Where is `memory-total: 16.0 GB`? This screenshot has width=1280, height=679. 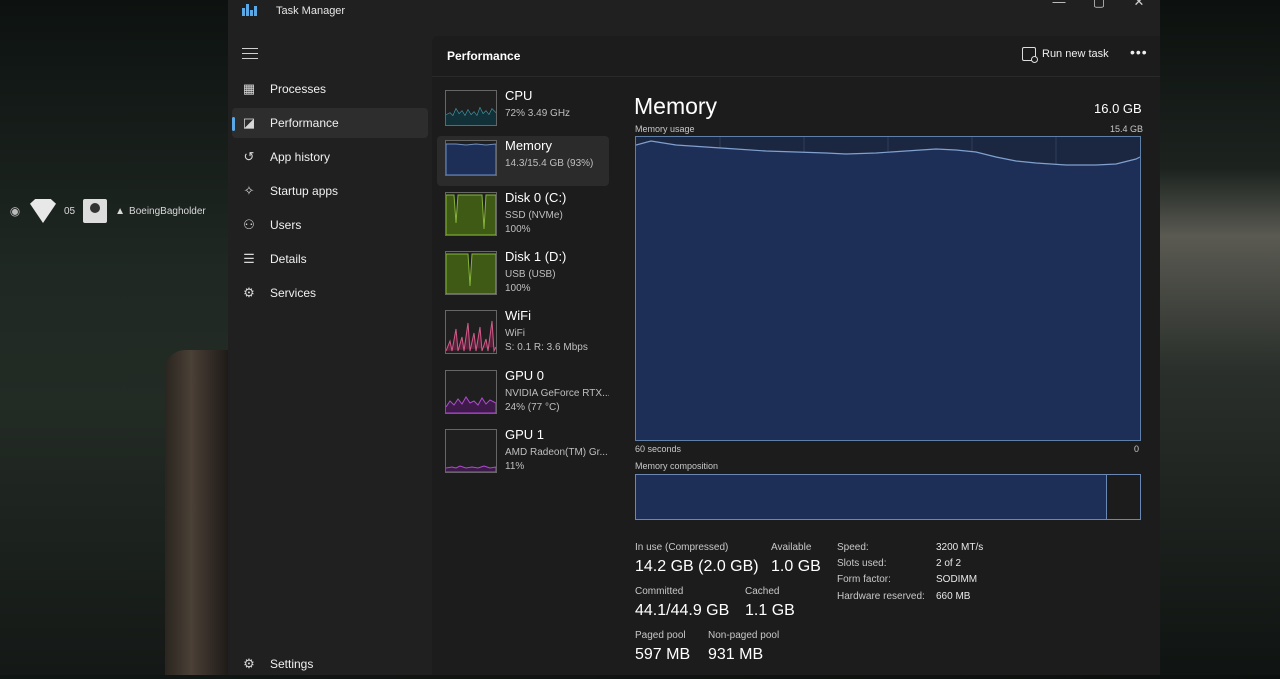 memory-total: 16.0 GB is located at coordinates (1118, 108).